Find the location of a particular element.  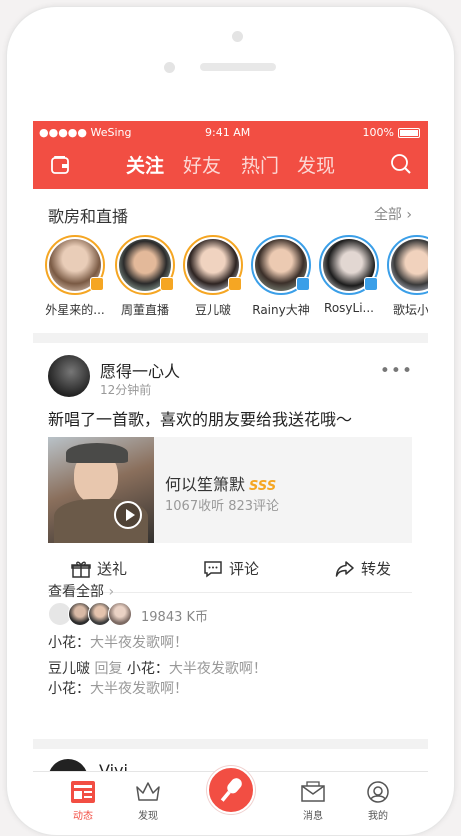

gift-button: 送礼 is located at coordinates (99, 568).